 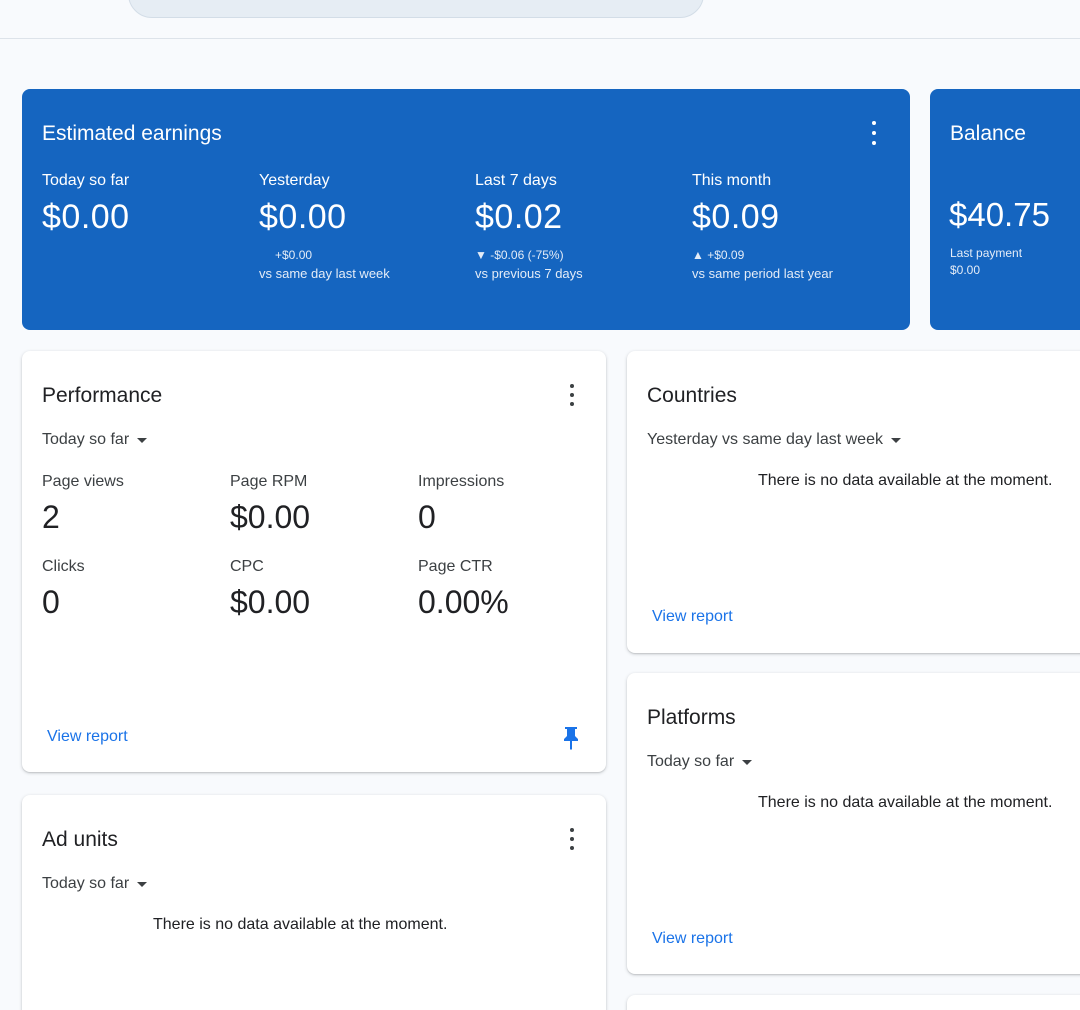 What do you see at coordinates (132, 504) in the screenshot?
I see `stat-page-views: Page views 2` at bounding box center [132, 504].